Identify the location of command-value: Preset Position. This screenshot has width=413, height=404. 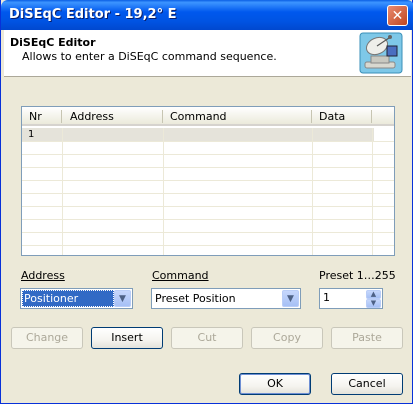
(195, 298).